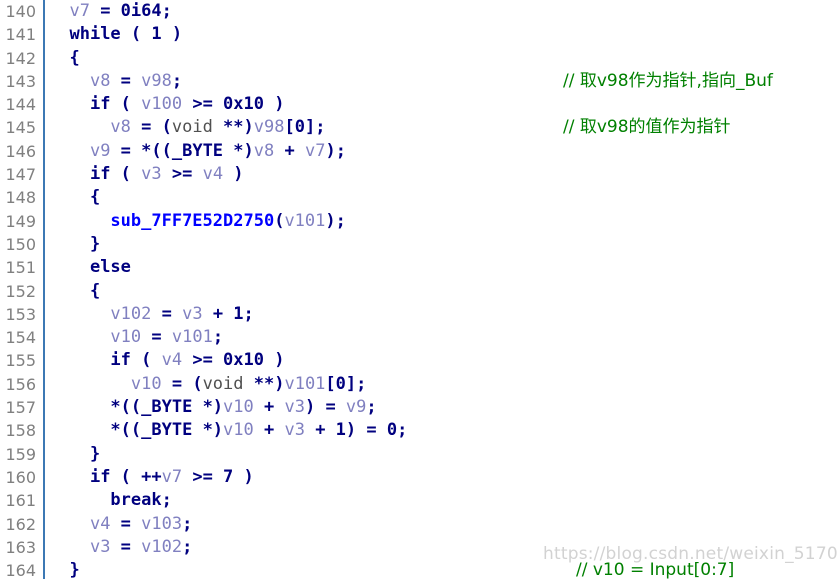 The image size is (839, 582). I want to click on token-kw: = (, so click(151, 127).